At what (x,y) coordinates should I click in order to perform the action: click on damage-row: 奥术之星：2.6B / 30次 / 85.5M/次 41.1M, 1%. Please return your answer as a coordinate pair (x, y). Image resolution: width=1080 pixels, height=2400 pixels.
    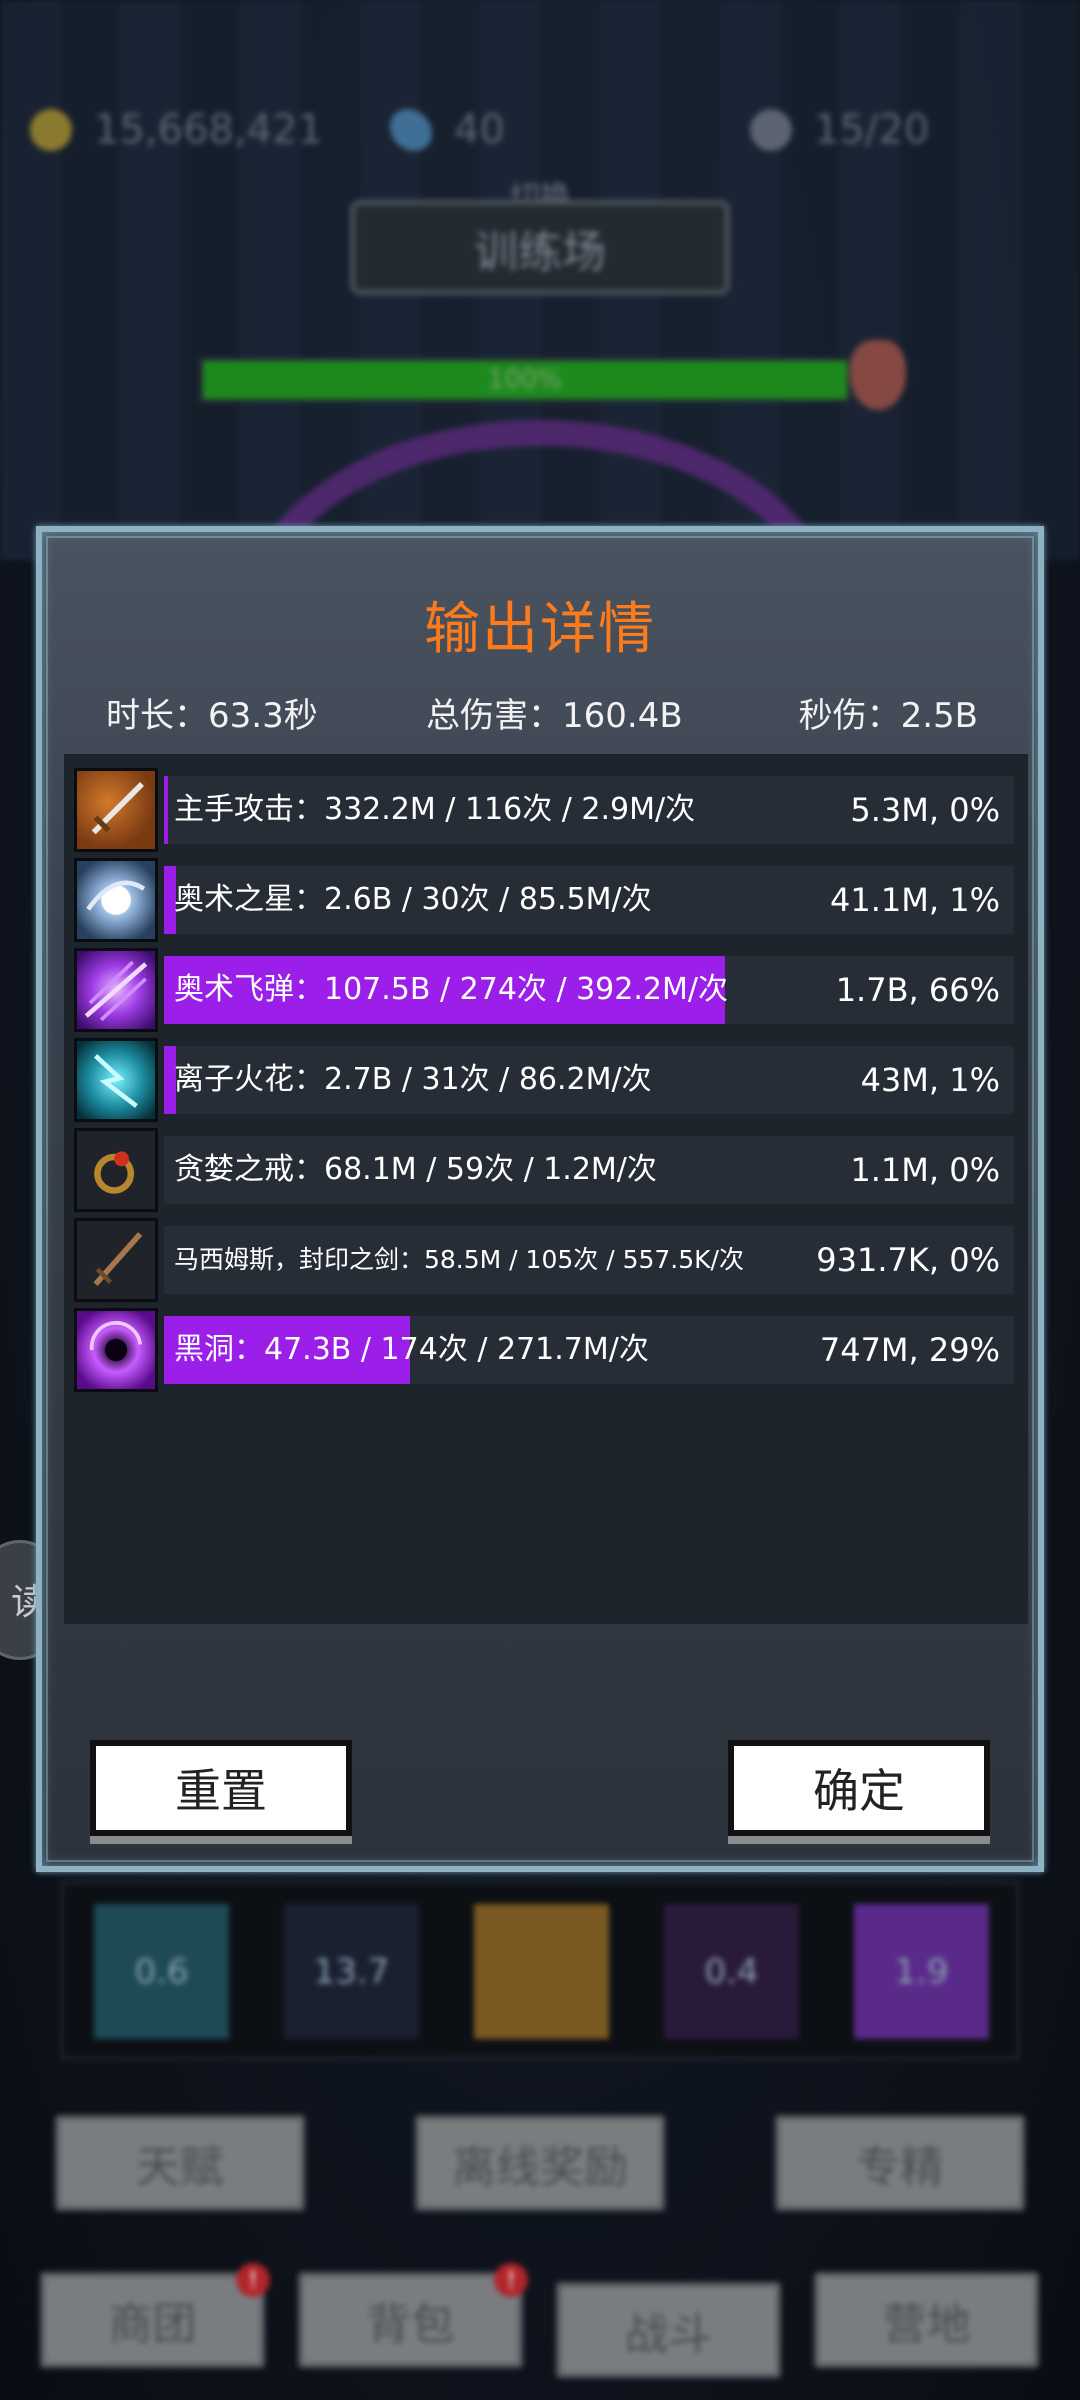
    Looking at the image, I should click on (544, 900).